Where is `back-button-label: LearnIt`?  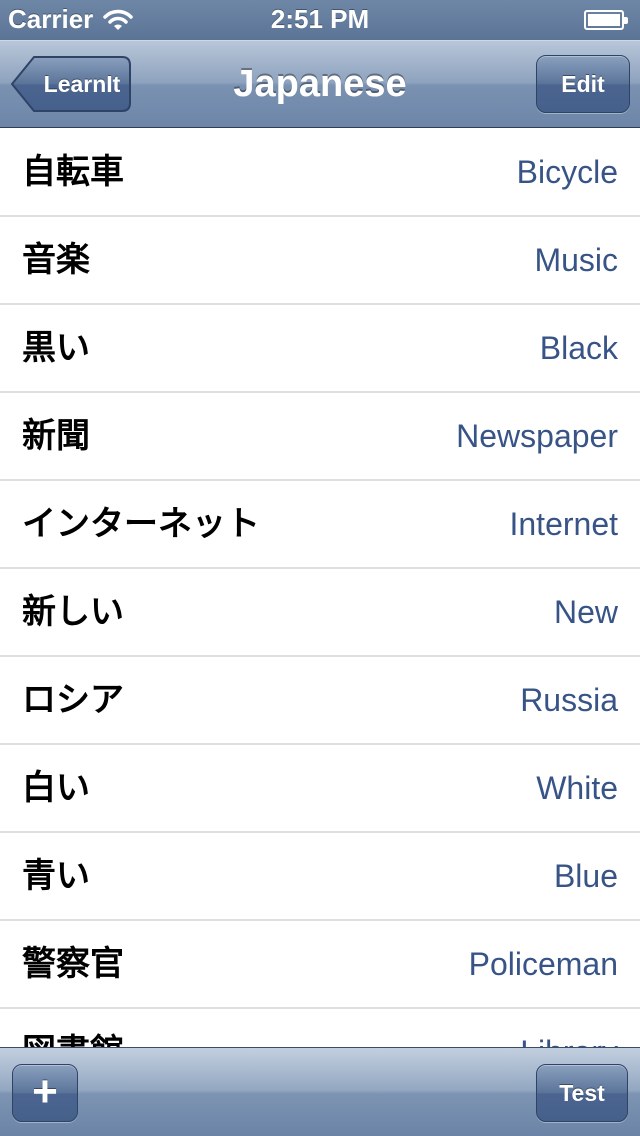 back-button-label: LearnIt is located at coordinates (82, 84).